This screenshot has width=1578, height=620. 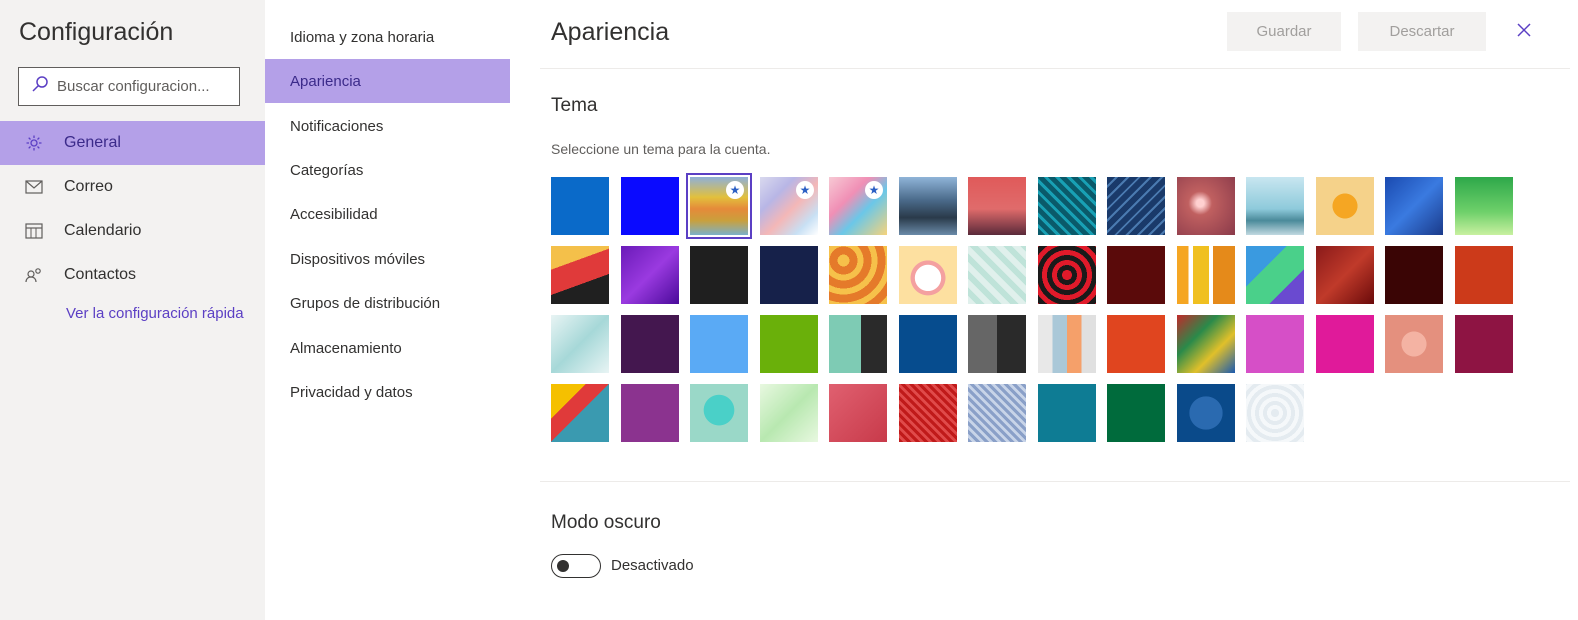 I want to click on nav-item-general: General, so click(x=132, y=143).